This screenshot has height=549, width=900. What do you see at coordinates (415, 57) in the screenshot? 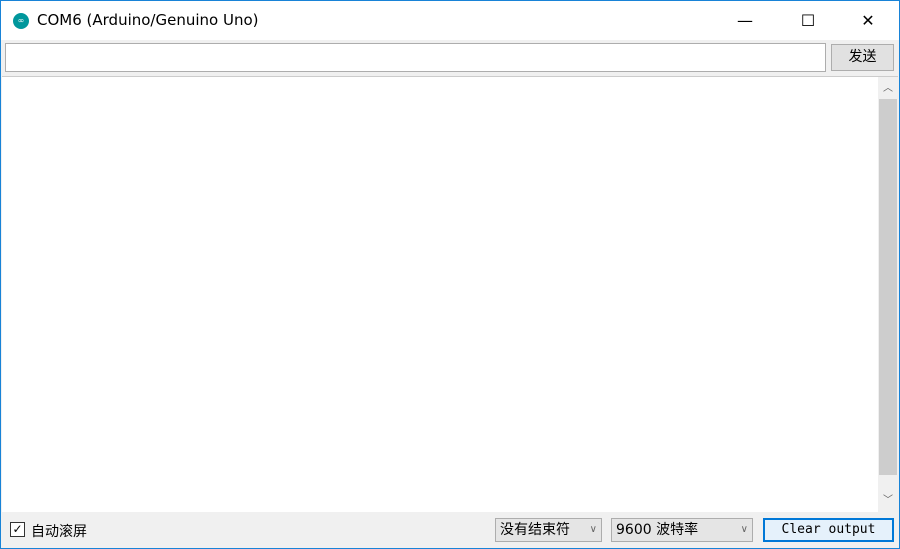
I see `send-input` at bounding box center [415, 57].